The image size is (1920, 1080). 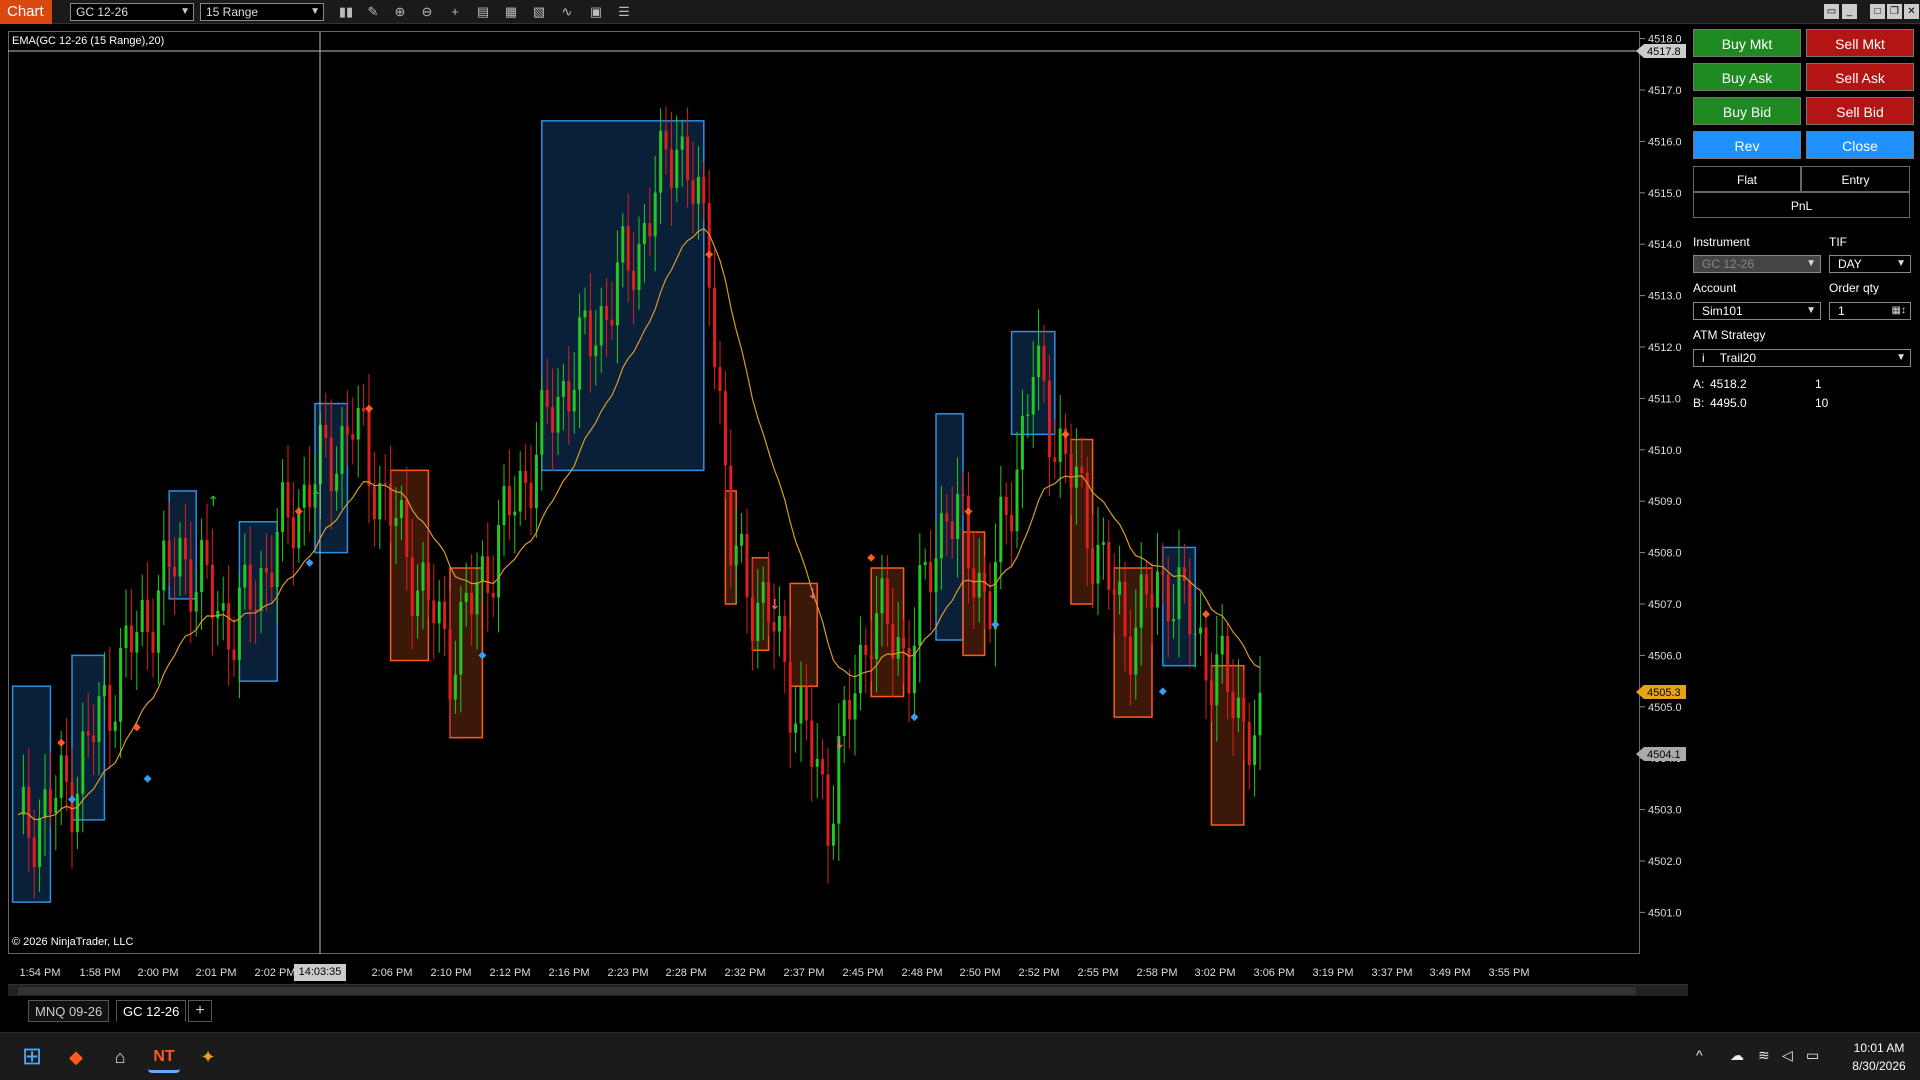 I want to click on time-tick-label: 2:06 PM, so click(x=392, y=973).